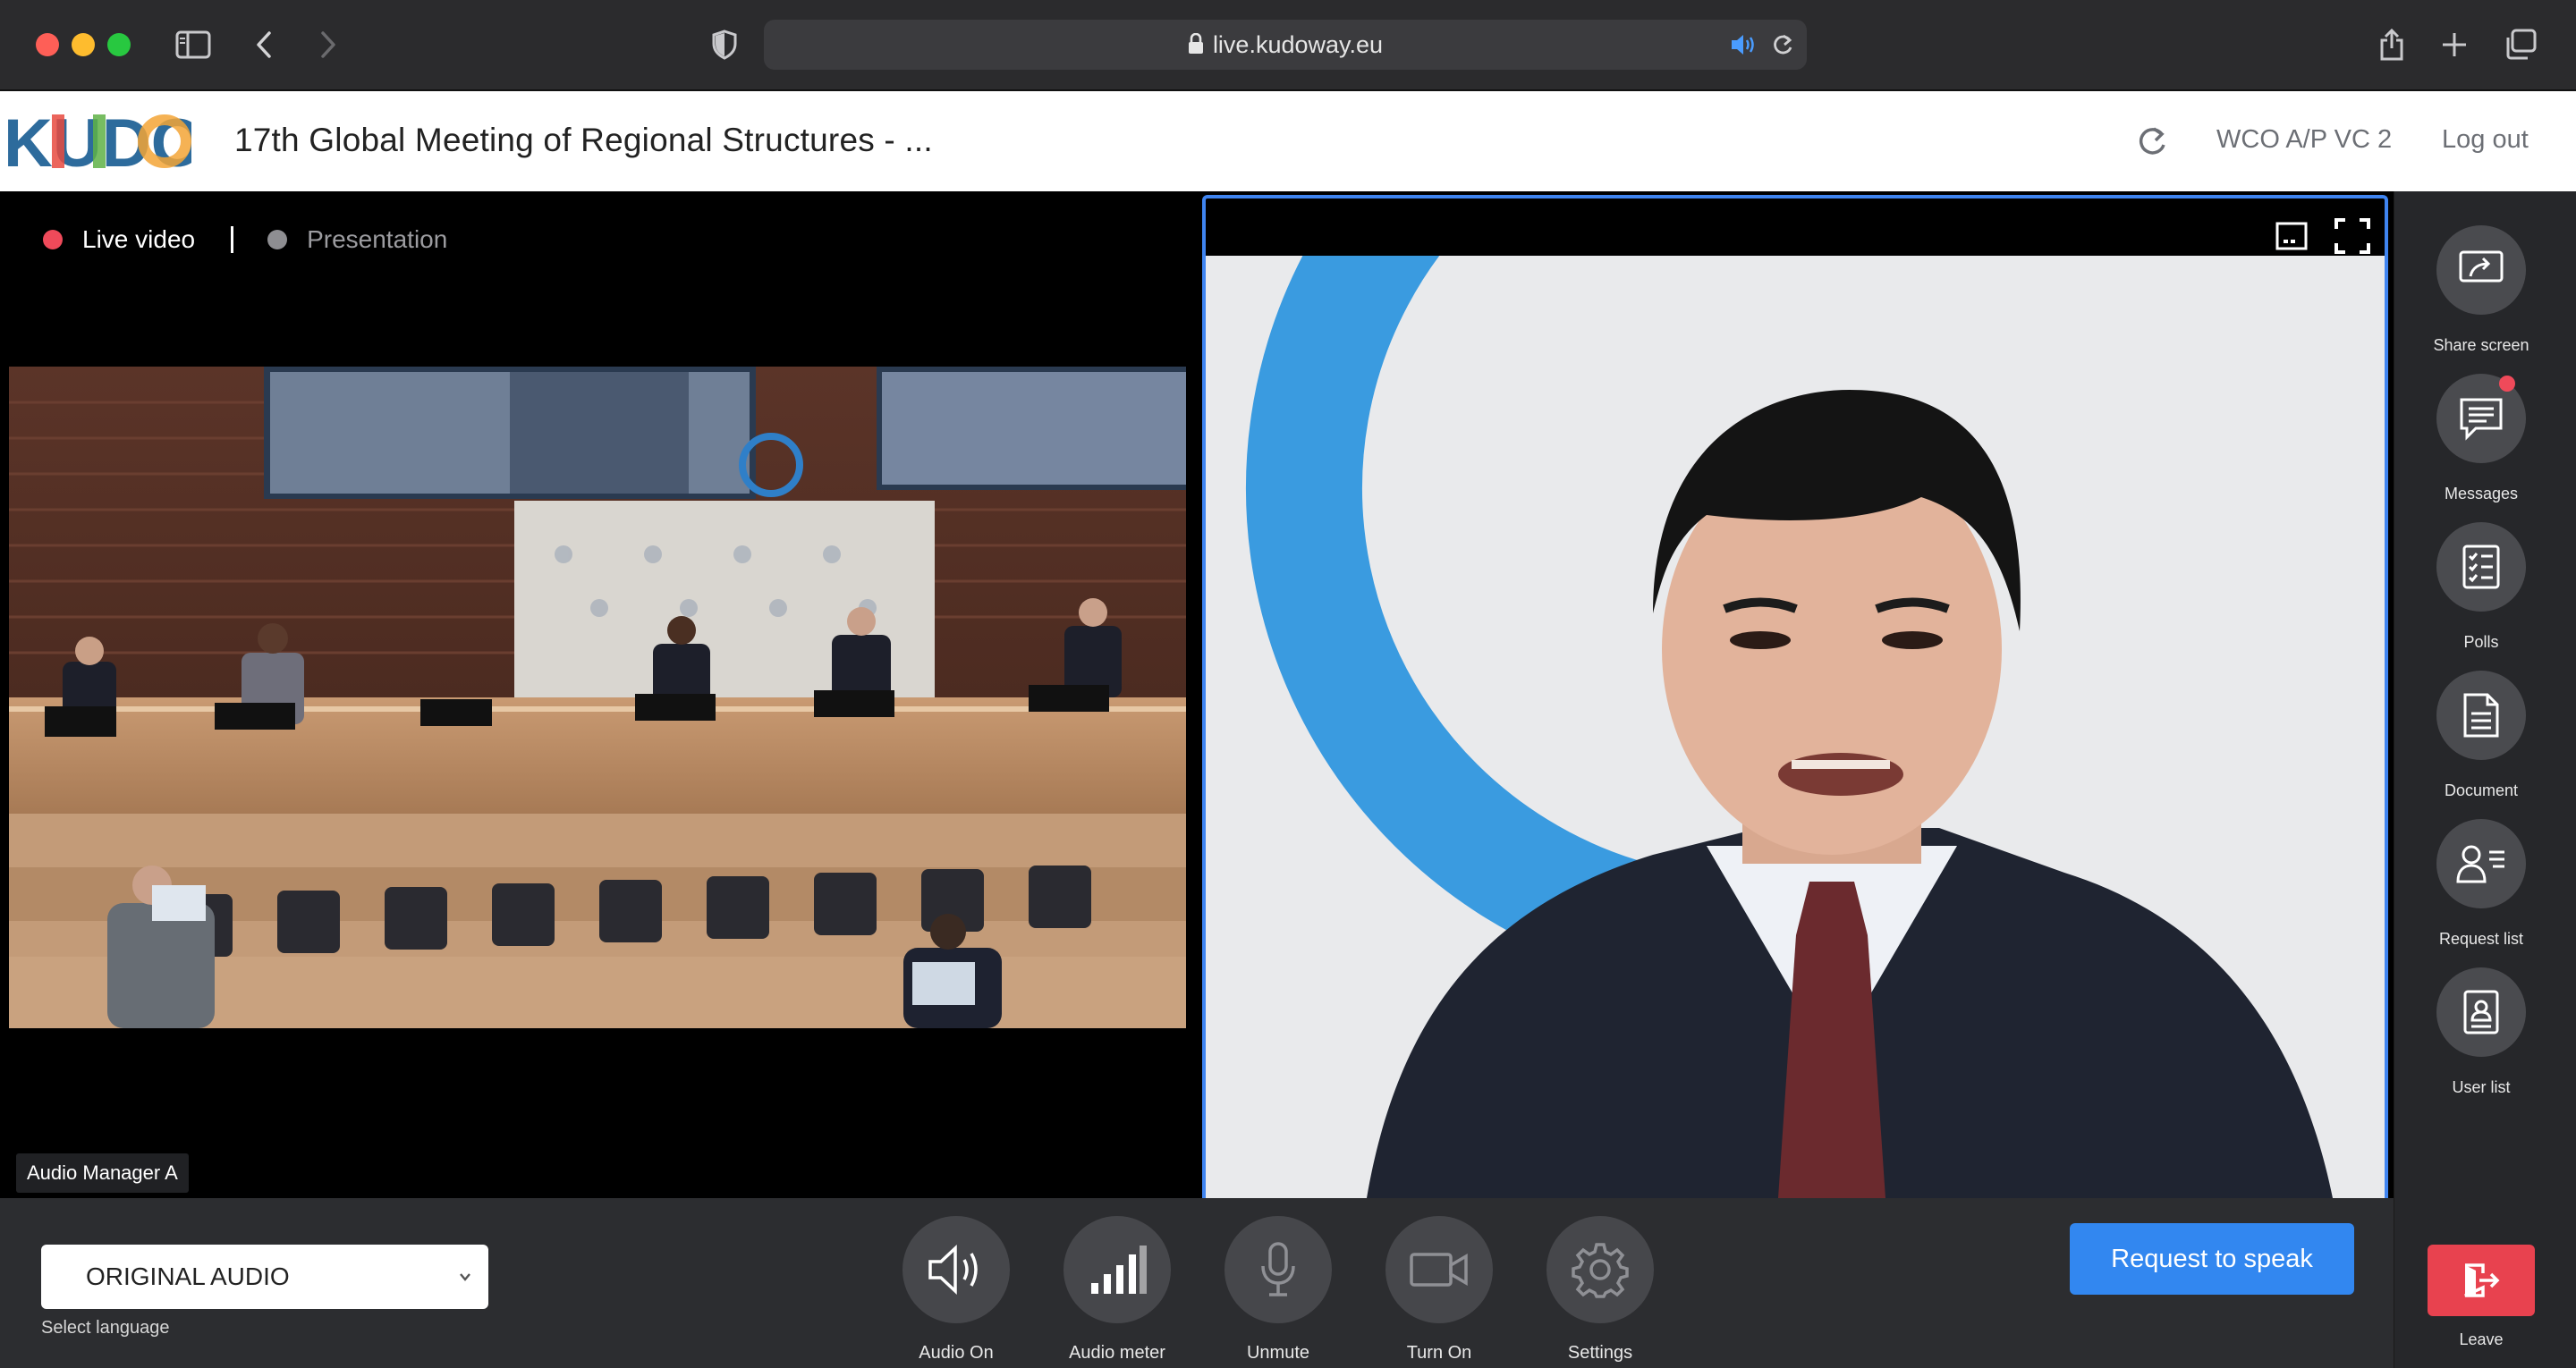 The width and height of the screenshot is (2576, 1368). What do you see at coordinates (47, 45) in the screenshot?
I see `close-window-button` at bounding box center [47, 45].